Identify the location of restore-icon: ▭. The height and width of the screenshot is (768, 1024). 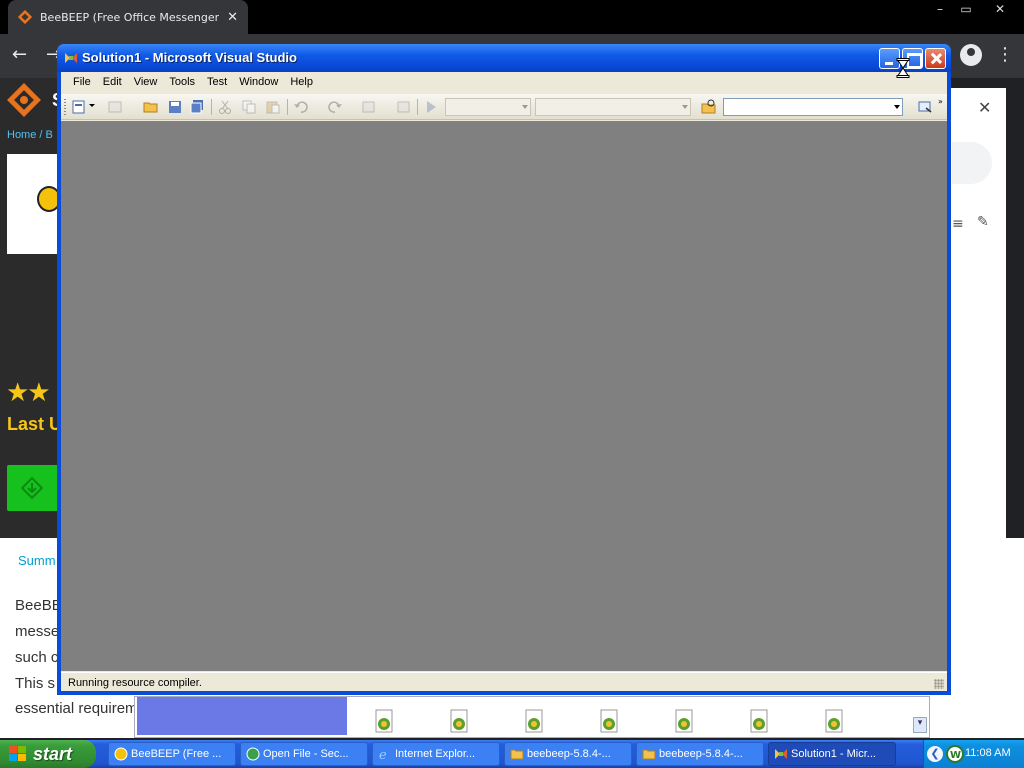
(966, 9).